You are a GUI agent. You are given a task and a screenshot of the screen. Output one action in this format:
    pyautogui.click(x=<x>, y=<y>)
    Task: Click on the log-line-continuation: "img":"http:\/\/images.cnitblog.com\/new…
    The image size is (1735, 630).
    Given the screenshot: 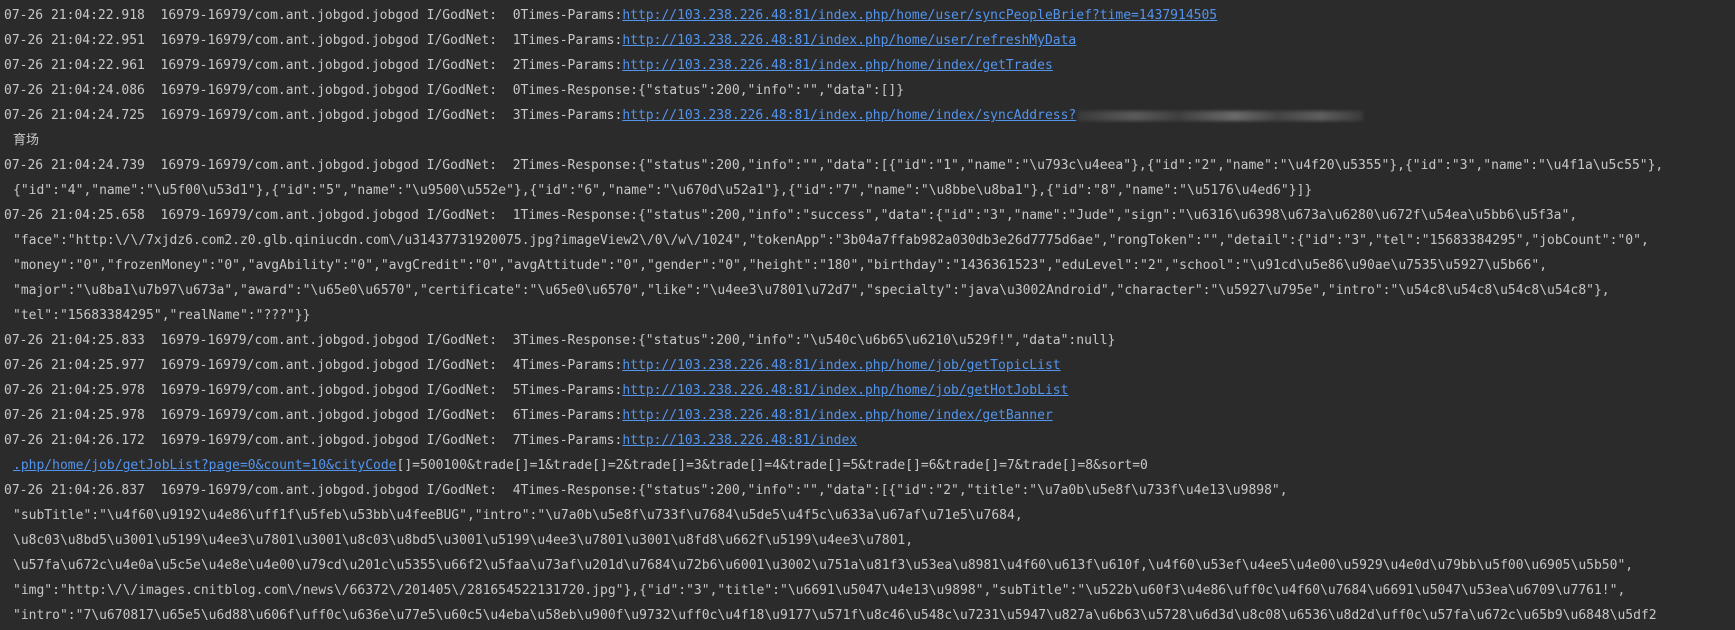 What is the action you would take?
    pyautogui.click(x=867, y=590)
    